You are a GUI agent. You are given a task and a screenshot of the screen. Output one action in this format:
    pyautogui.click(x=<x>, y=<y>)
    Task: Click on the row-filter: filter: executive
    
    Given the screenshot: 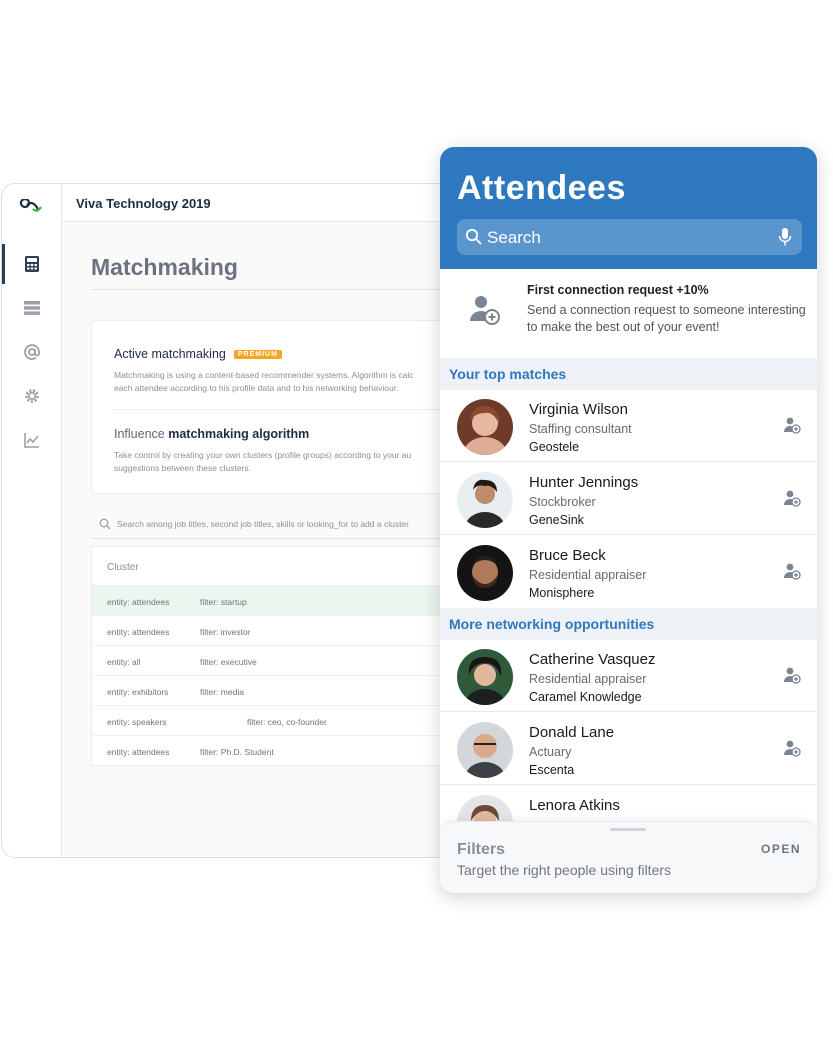 What is the action you would take?
    pyautogui.click(x=228, y=662)
    